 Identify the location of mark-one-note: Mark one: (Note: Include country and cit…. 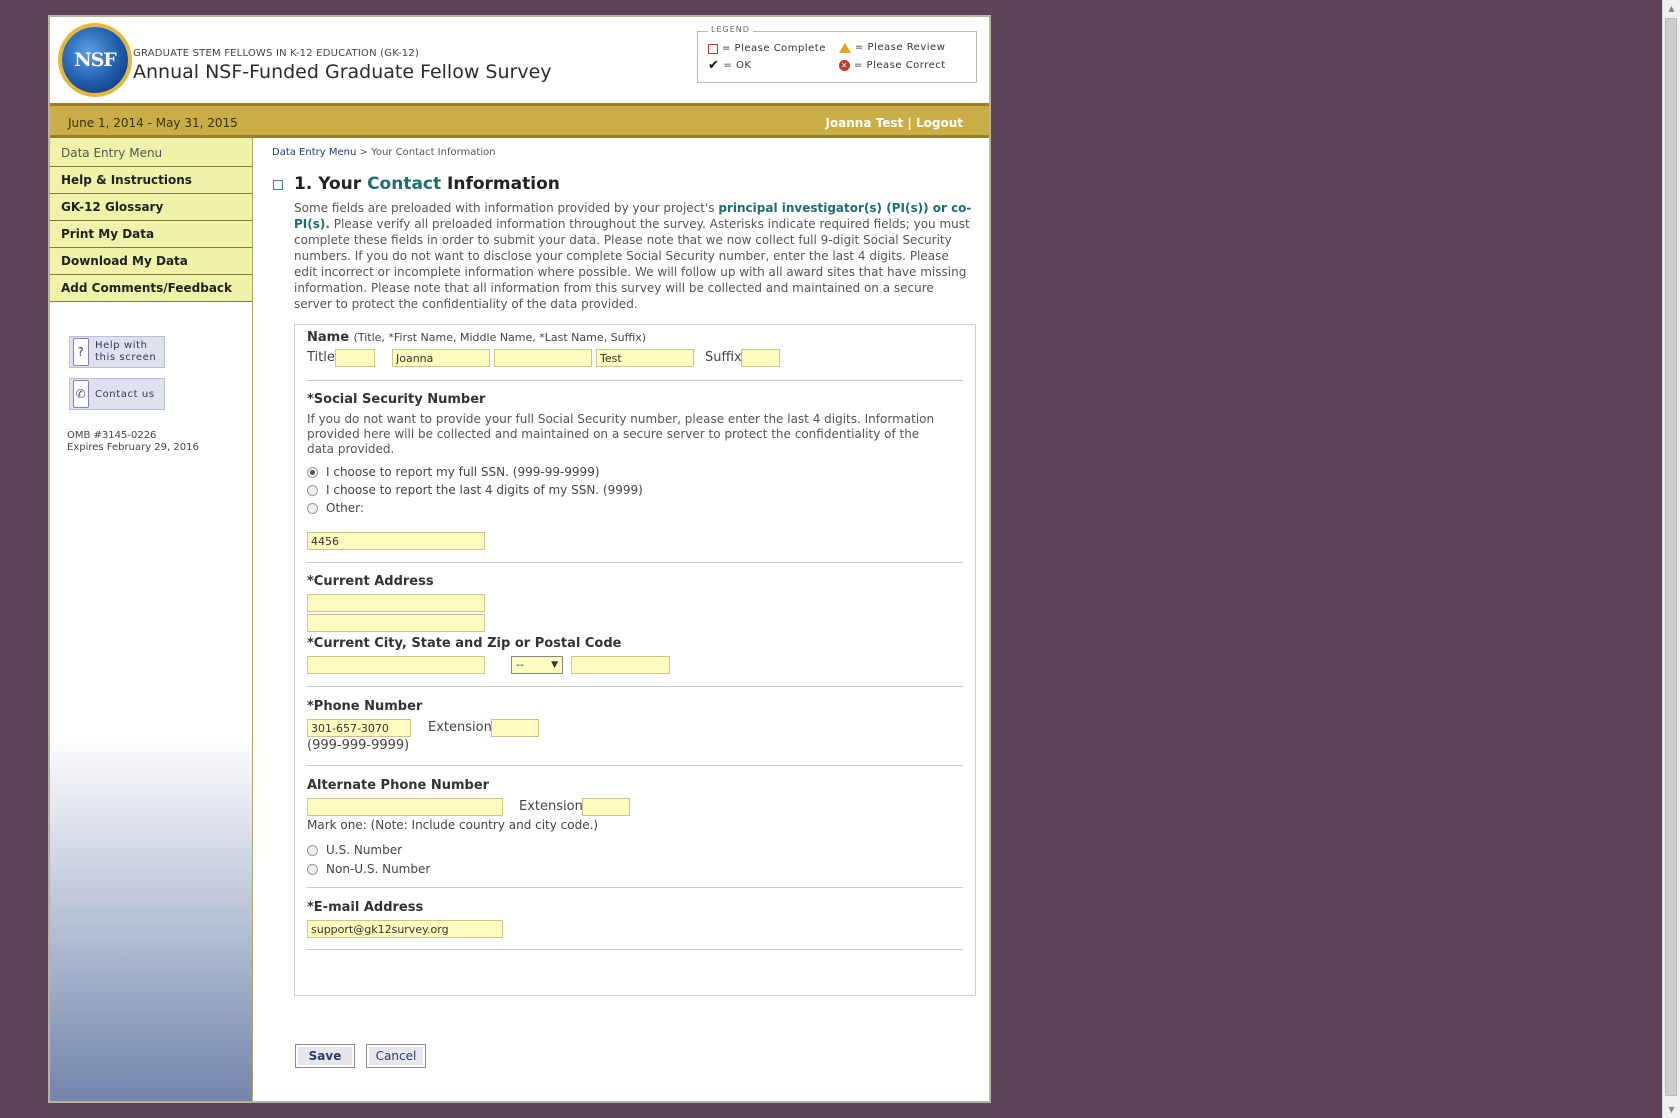
(453, 825).